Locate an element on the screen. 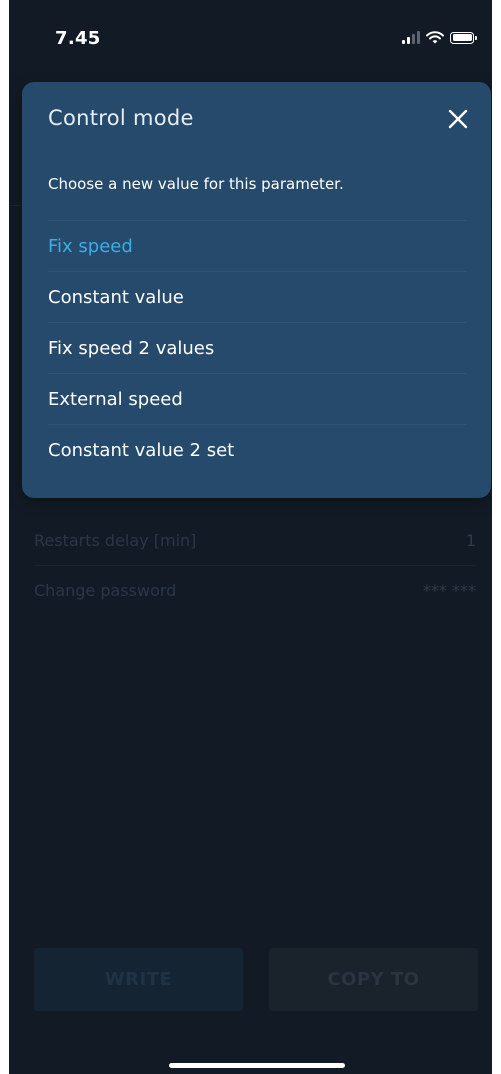 Image resolution: width=501 pixels, height=1074 pixels. row-value: 1 is located at coordinates (470, 540).